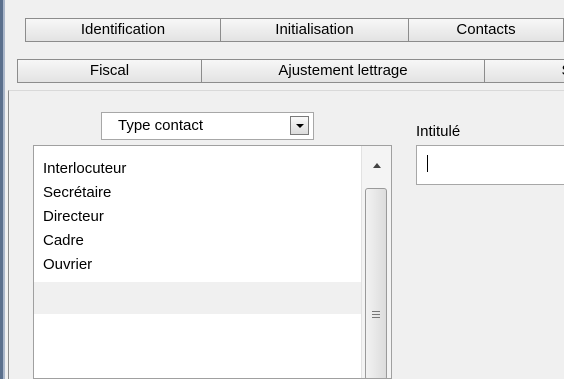  What do you see at coordinates (376, 283) in the screenshot?
I see `scrollbar-thumb` at bounding box center [376, 283].